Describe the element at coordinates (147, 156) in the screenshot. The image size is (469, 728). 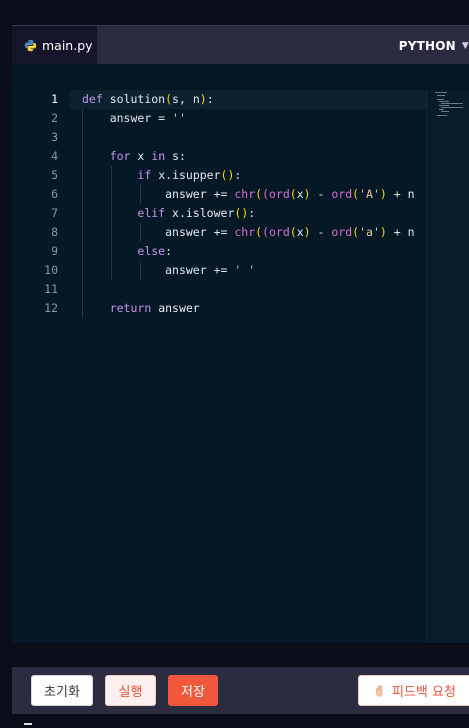
I see `code-line: for x in s:` at that location.